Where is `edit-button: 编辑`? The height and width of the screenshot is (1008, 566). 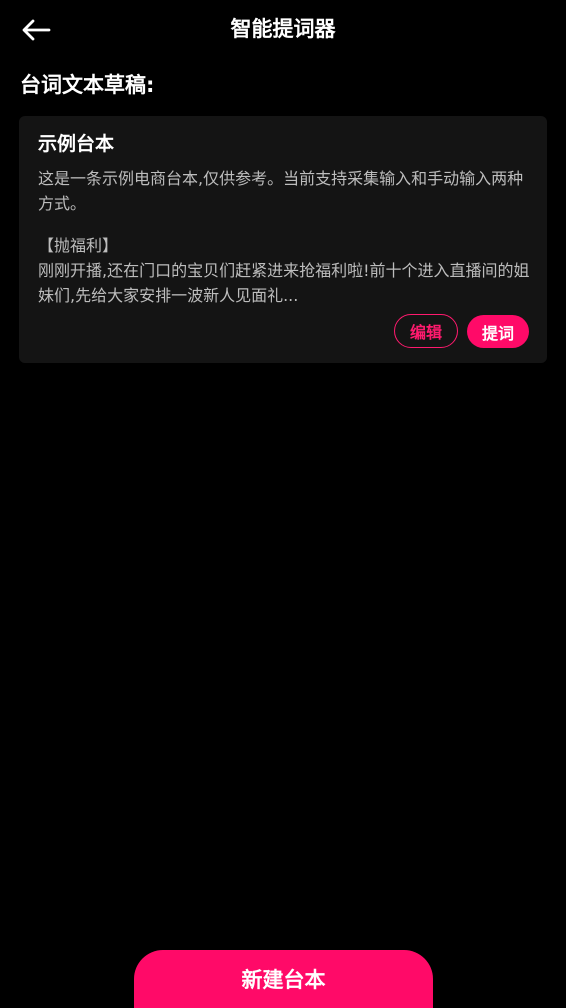 edit-button: 编辑 is located at coordinates (426, 331).